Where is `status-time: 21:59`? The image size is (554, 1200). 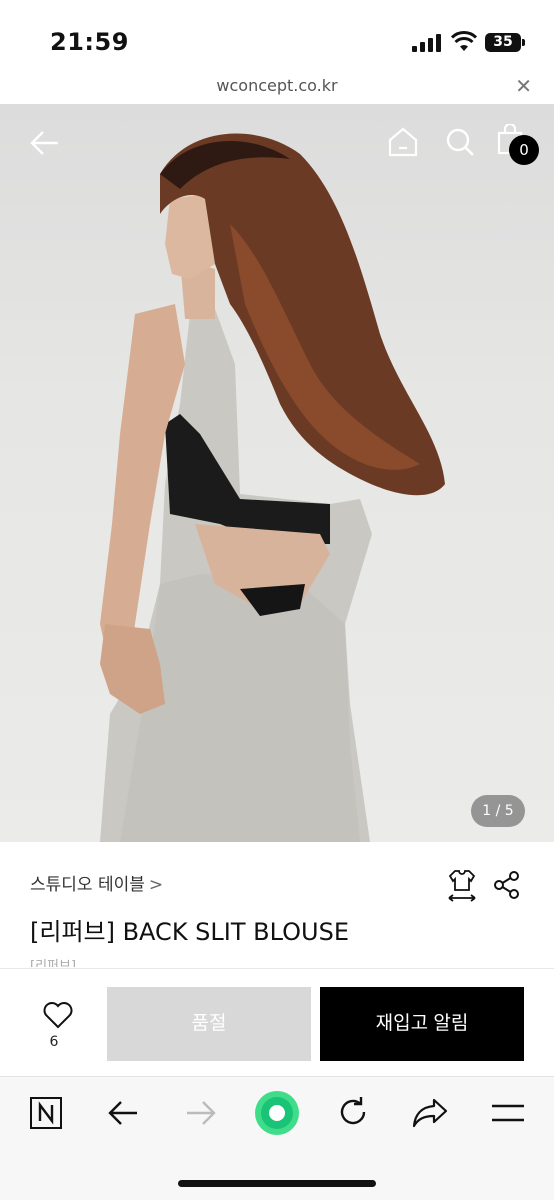
status-time: 21:59 is located at coordinates (89, 42).